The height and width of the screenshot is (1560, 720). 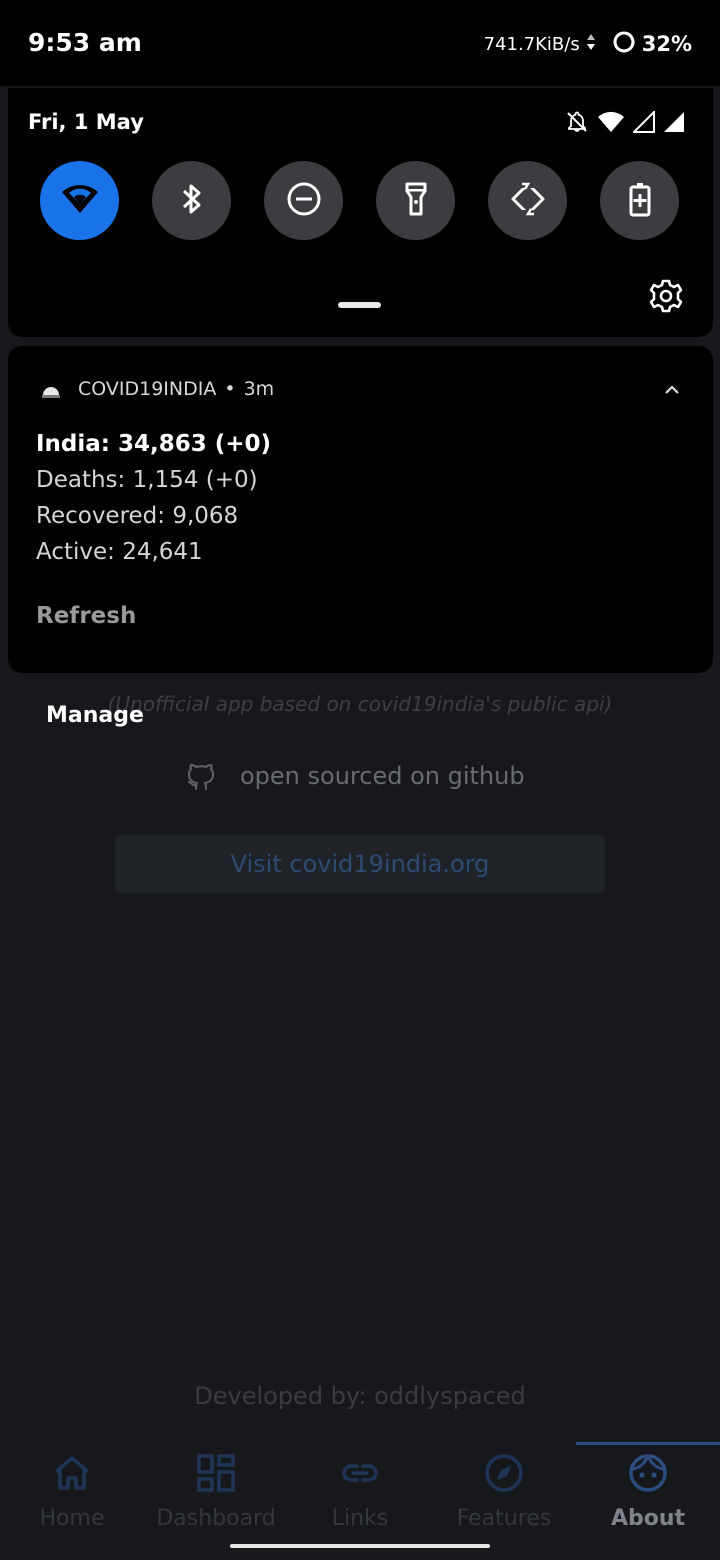 I want to click on status-indicators: 741.7KiB/s 32%, so click(x=588, y=44).